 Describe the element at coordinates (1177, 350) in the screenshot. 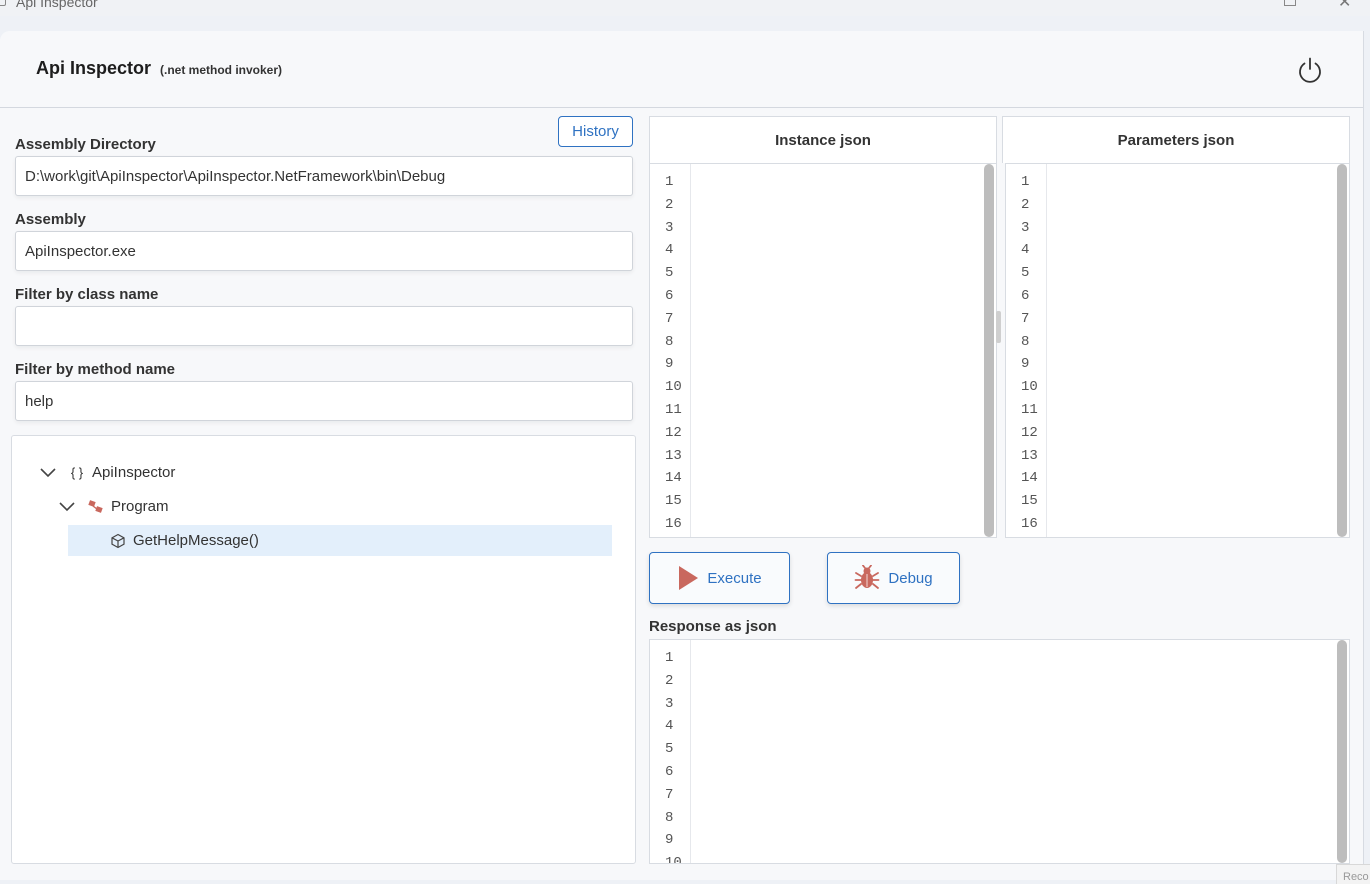

I see `parameters-json-editor: 1 2 3 4 5 6 7 8 9 10 11 12 13 14 15 16` at that location.